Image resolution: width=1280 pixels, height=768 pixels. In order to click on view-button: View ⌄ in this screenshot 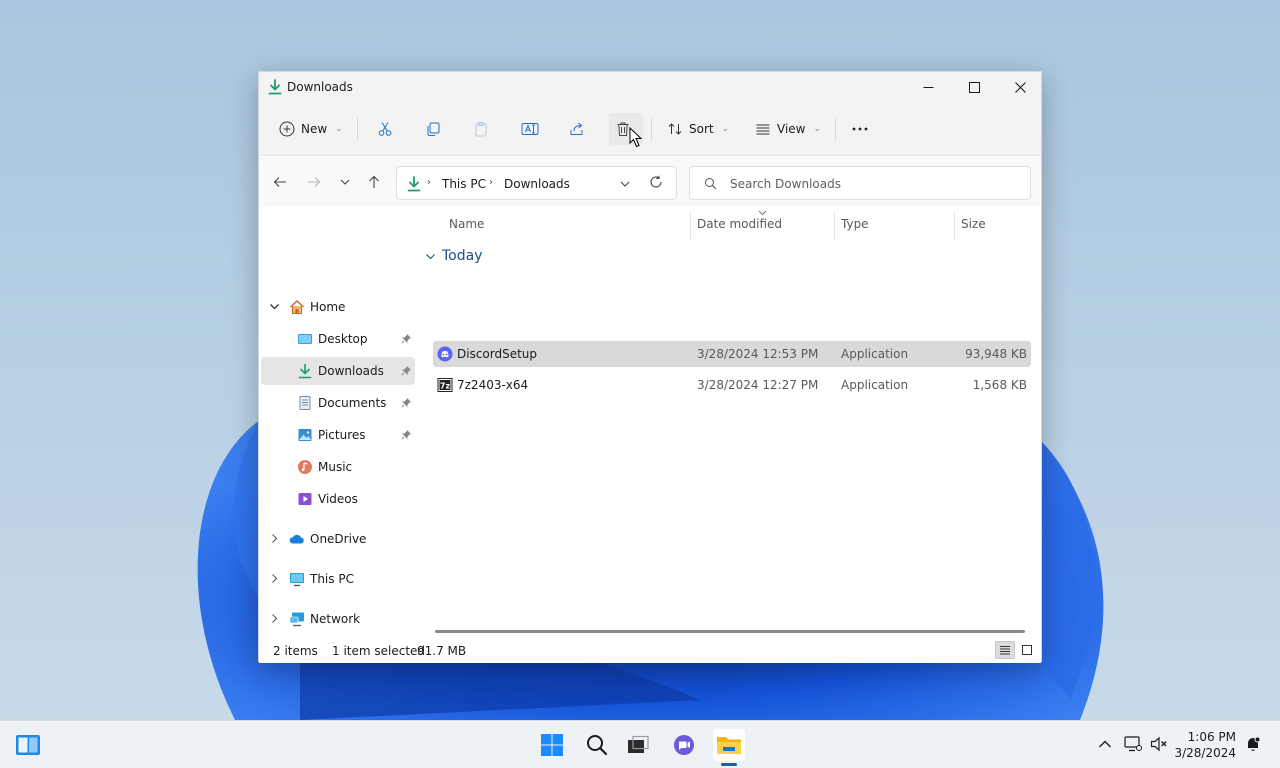, I will do `click(788, 129)`.